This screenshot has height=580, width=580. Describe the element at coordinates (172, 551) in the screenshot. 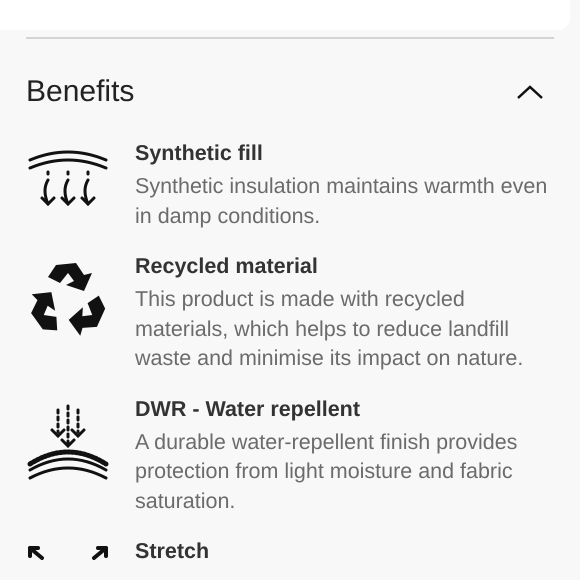

I see `benefit-title: Stretch` at that location.